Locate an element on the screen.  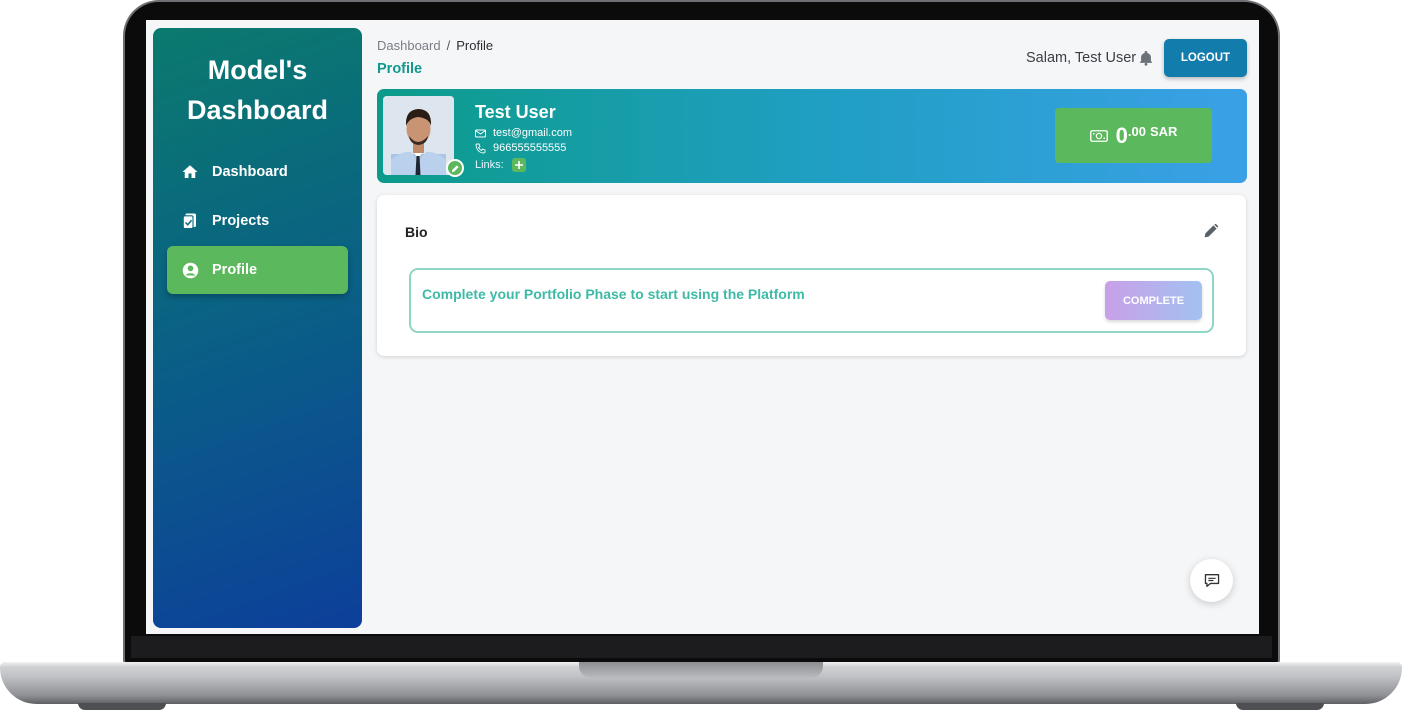
sidebar-item-projects: Projects is located at coordinates (257, 221).